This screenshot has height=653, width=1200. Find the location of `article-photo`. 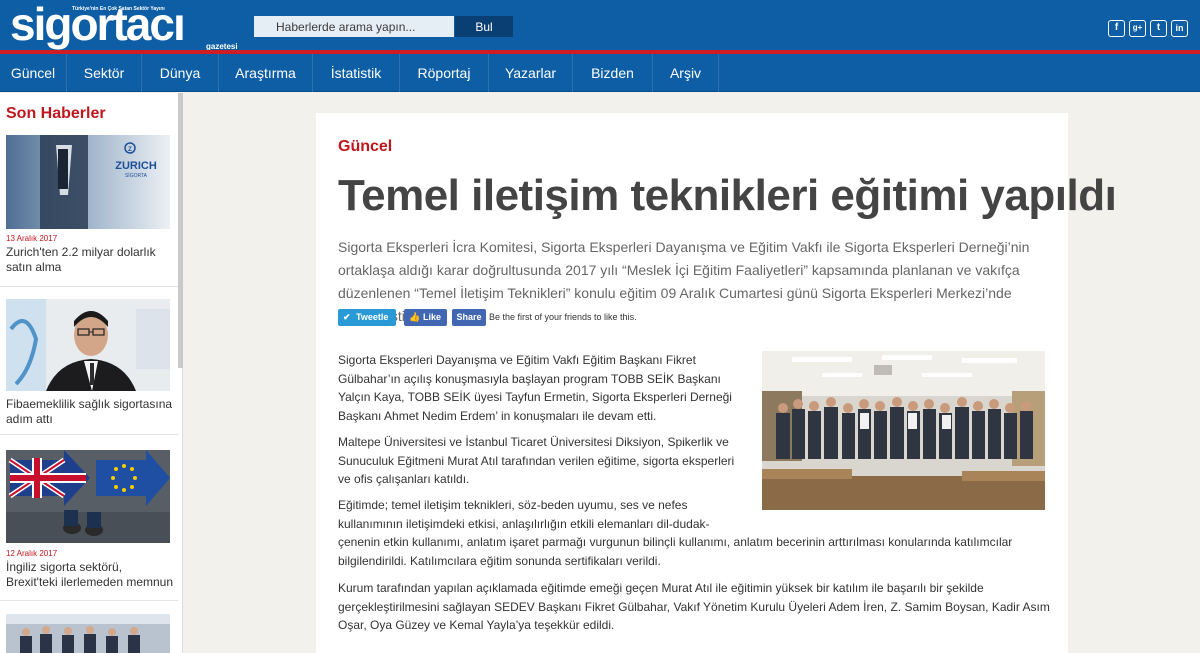

article-photo is located at coordinates (903, 430).